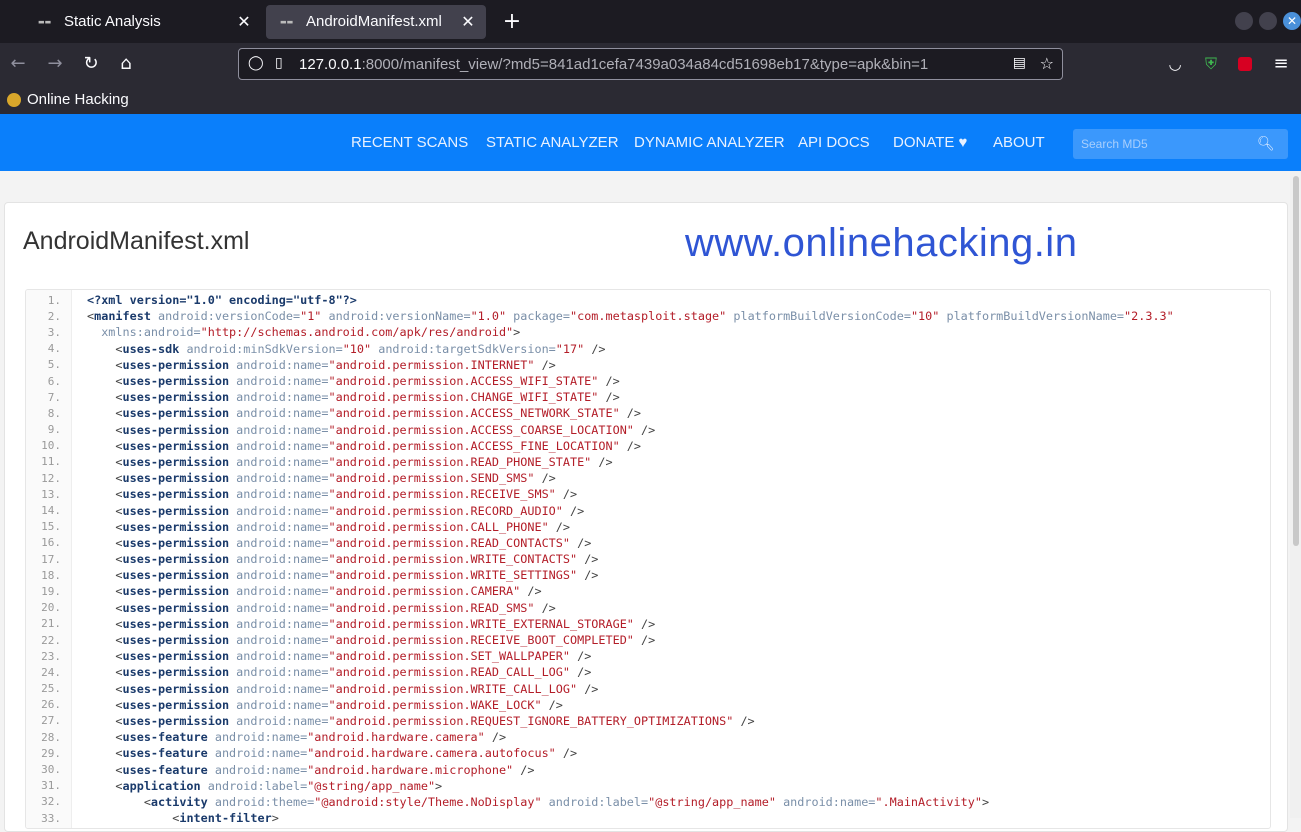 The width and height of the screenshot is (1301, 832). I want to click on reload-icon: ↻, so click(91, 64).